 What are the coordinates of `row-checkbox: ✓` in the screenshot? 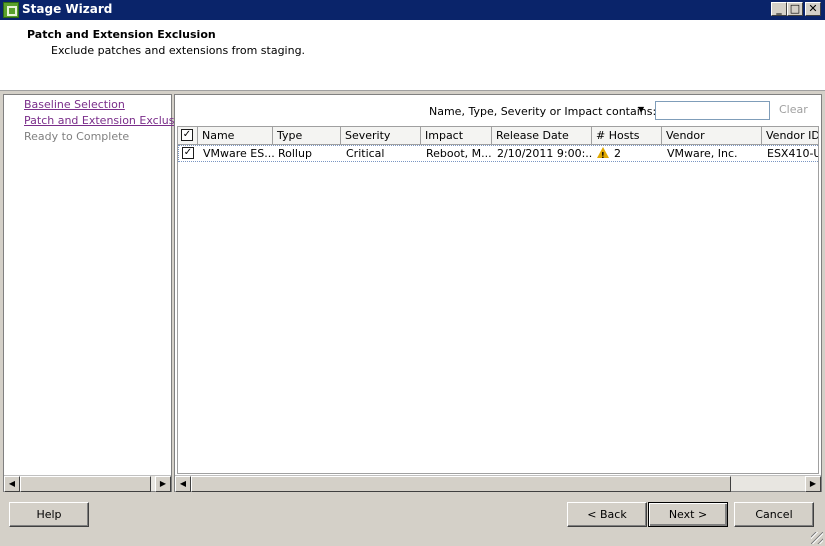 It's located at (188, 153).